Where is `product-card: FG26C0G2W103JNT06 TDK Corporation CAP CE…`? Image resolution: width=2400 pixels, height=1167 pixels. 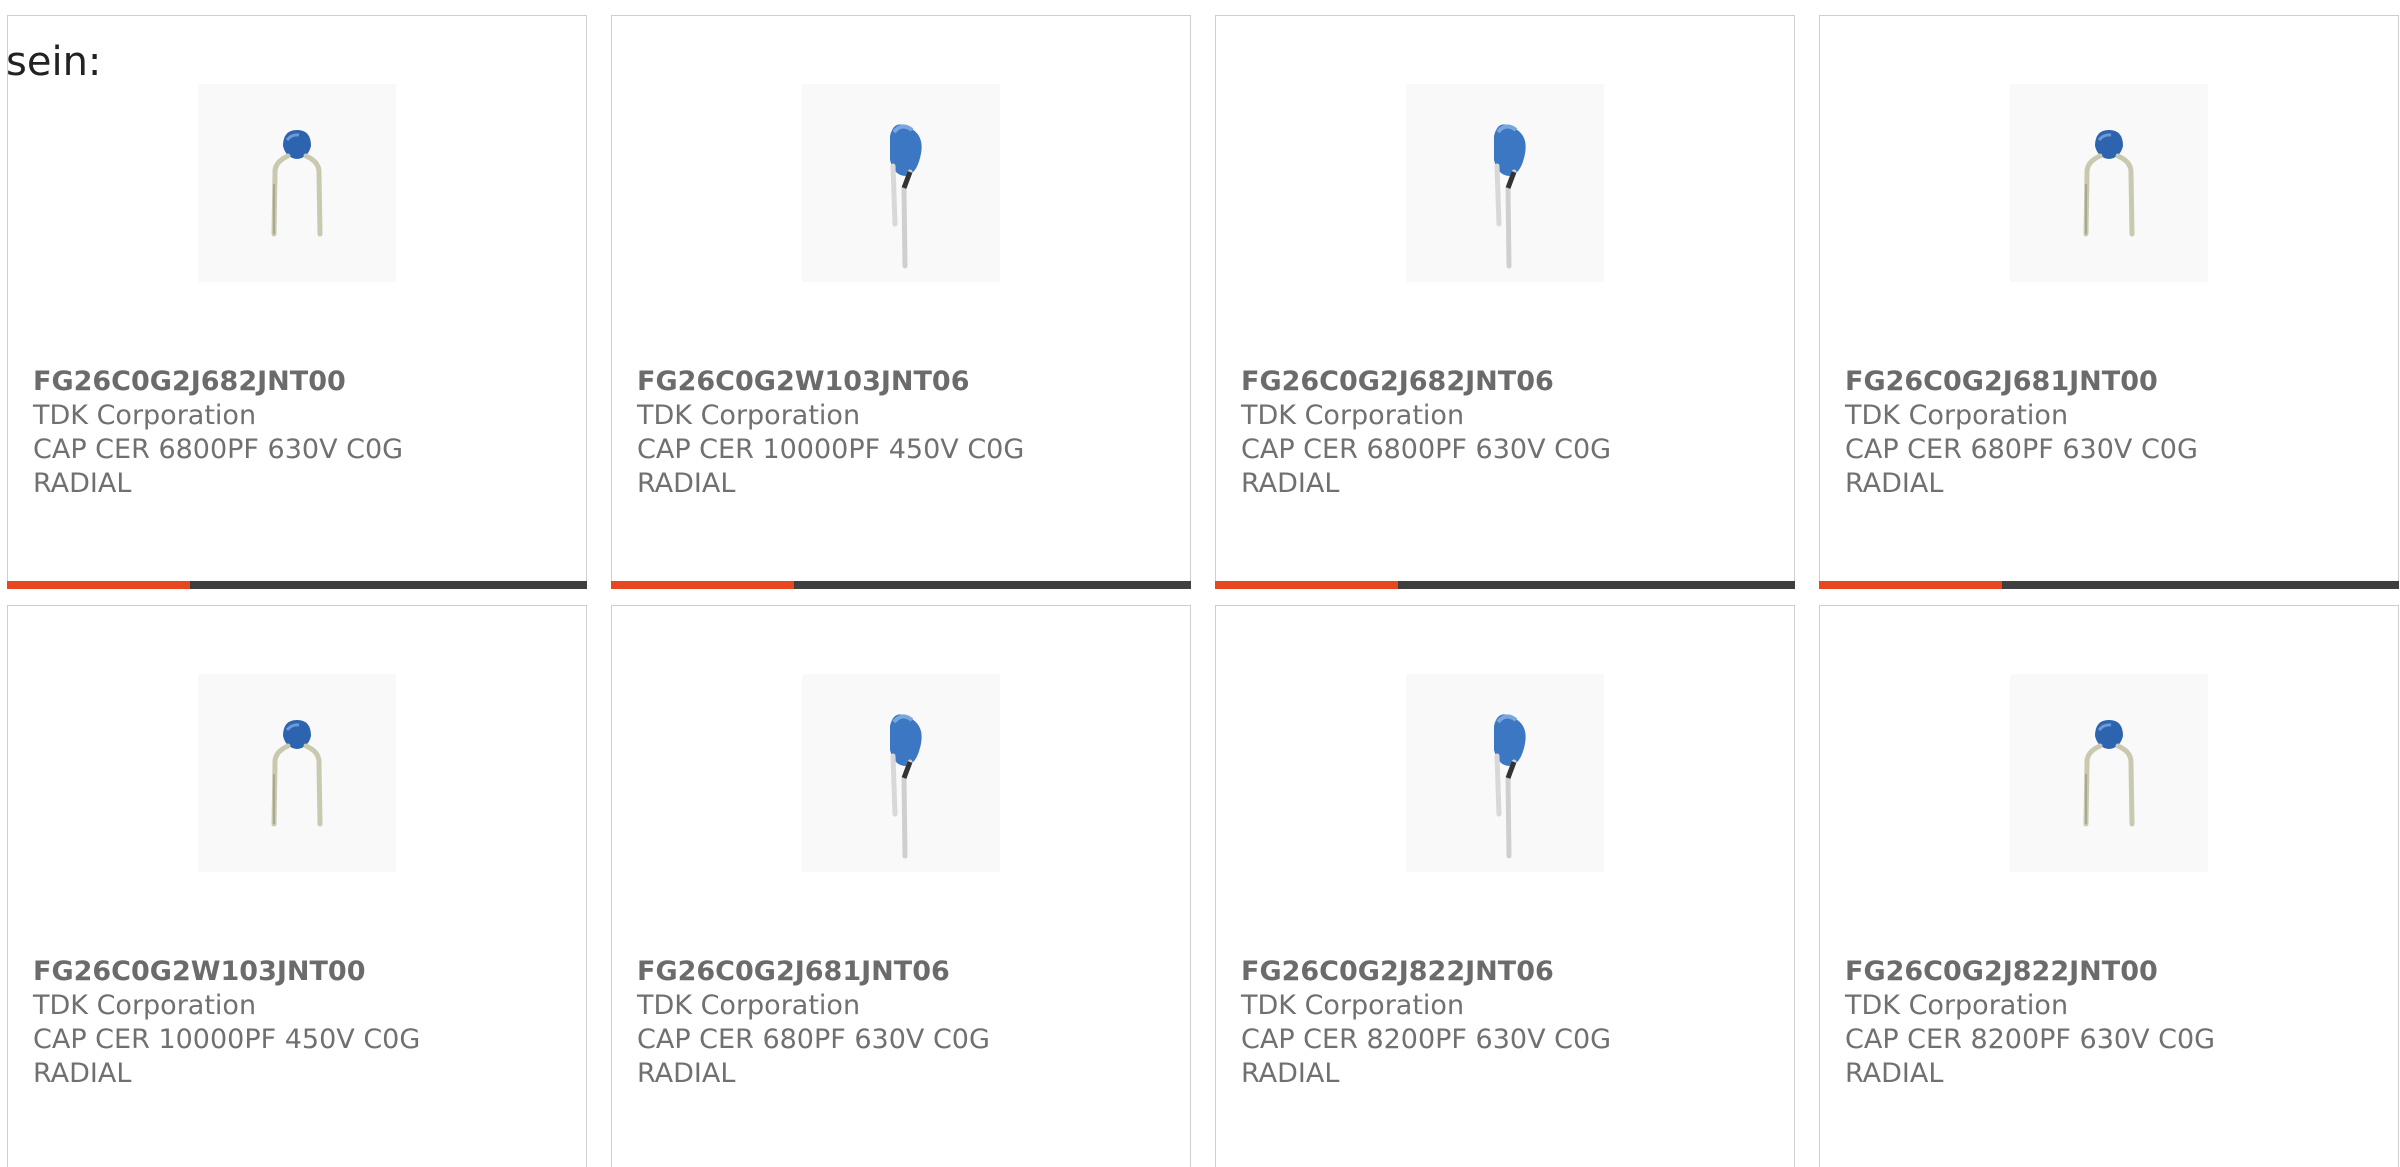 product-card: FG26C0G2W103JNT06 TDK Corporation CAP CE… is located at coordinates (901, 302).